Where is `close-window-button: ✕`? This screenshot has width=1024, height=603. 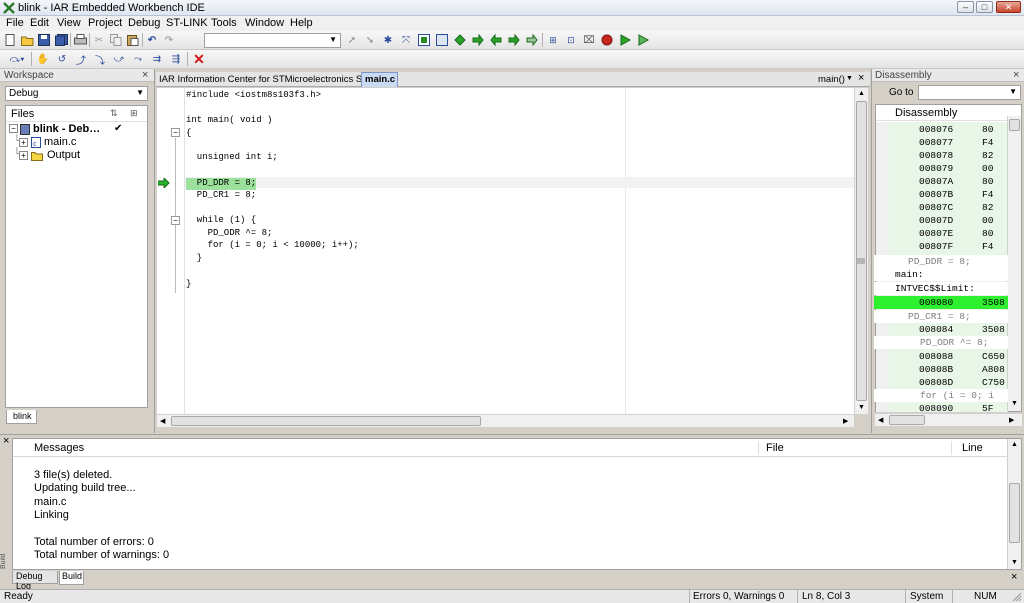 close-window-button: ✕ is located at coordinates (1008, 7).